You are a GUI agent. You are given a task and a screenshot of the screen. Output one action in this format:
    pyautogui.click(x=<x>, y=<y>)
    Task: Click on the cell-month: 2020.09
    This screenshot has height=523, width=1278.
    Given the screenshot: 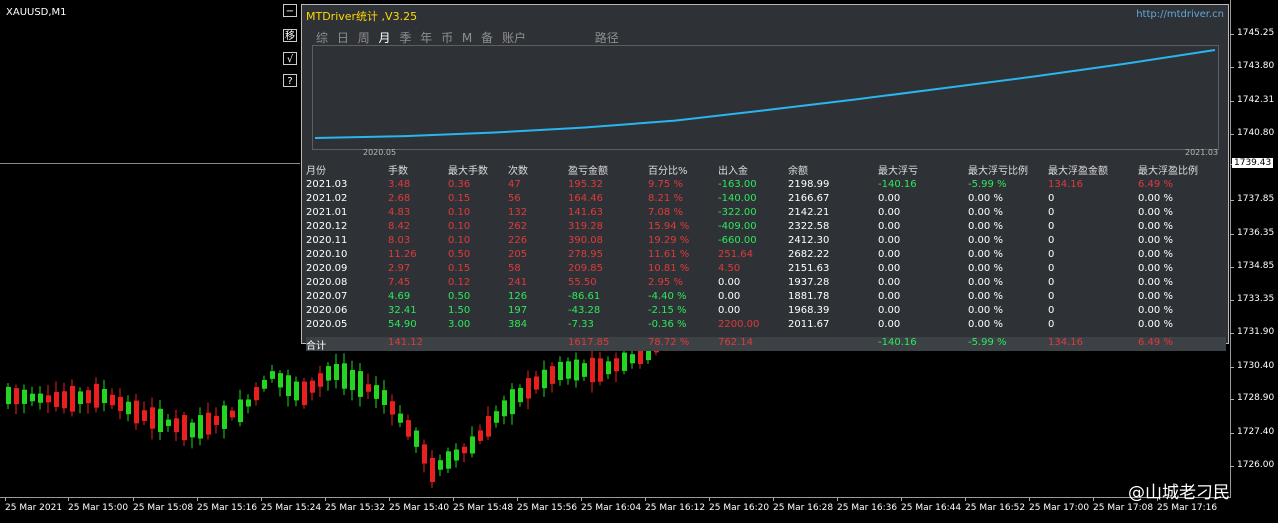 What is the action you would take?
    pyautogui.click(x=327, y=268)
    